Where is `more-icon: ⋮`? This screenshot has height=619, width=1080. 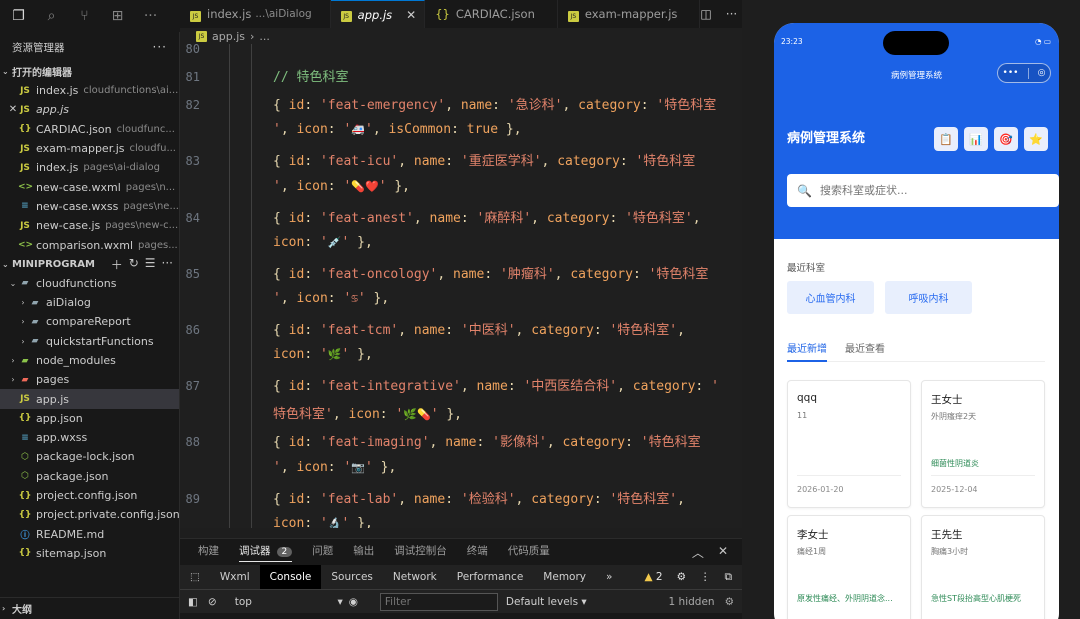
more-icon: ⋮ is located at coordinates (705, 577).